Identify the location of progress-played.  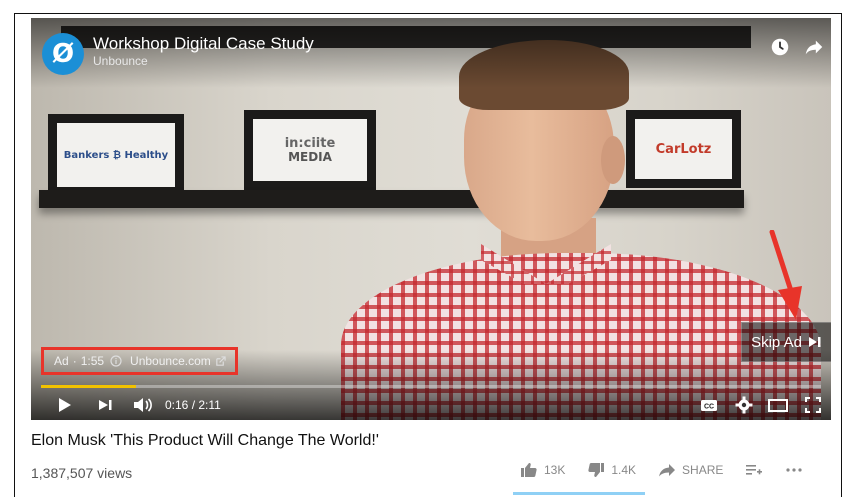
(89, 386).